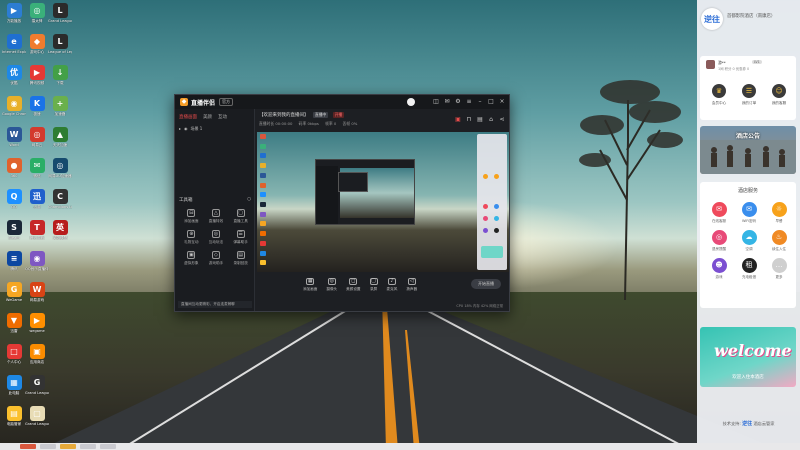 The image size is (800, 450). What do you see at coordinates (719, 95) in the screenshot?
I see `user-action: ♛ 会员中心` at bounding box center [719, 95].